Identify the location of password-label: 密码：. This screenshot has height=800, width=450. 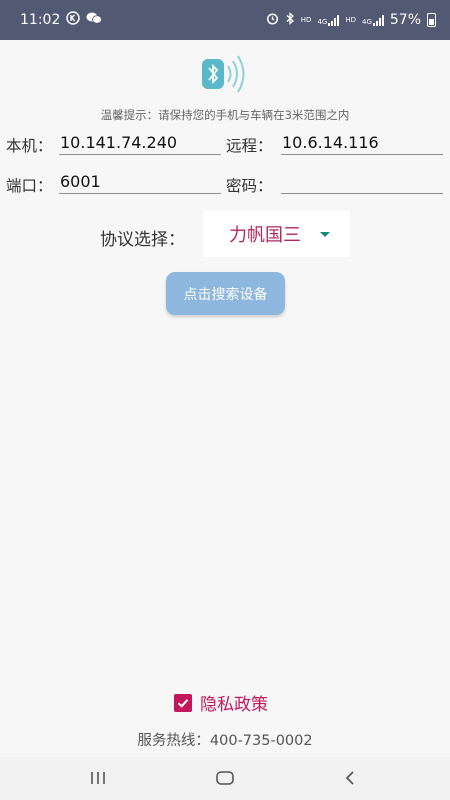
(249, 186).